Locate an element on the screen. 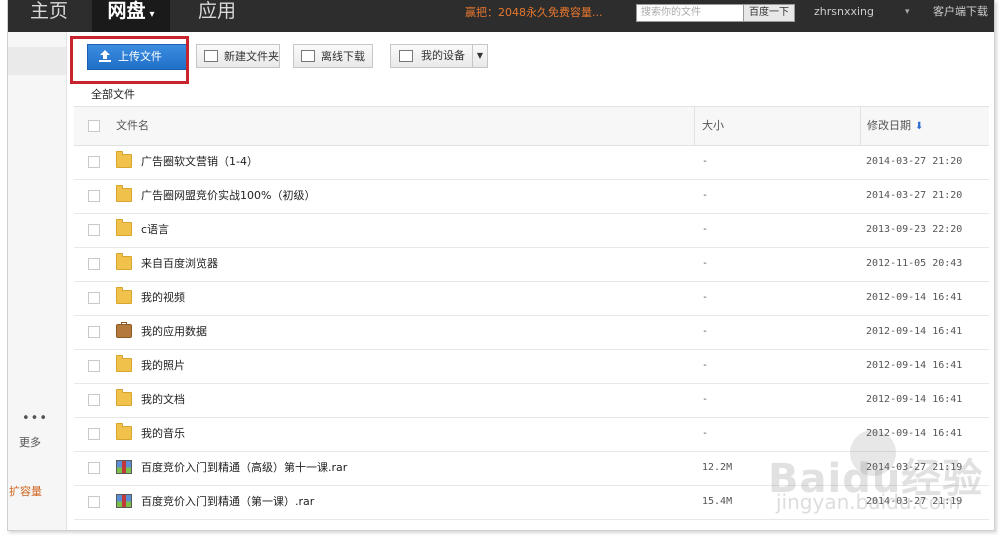 This screenshot has width=1000, height=537. search-input: 搜索你的文件 is located at coordinates (691, 13).